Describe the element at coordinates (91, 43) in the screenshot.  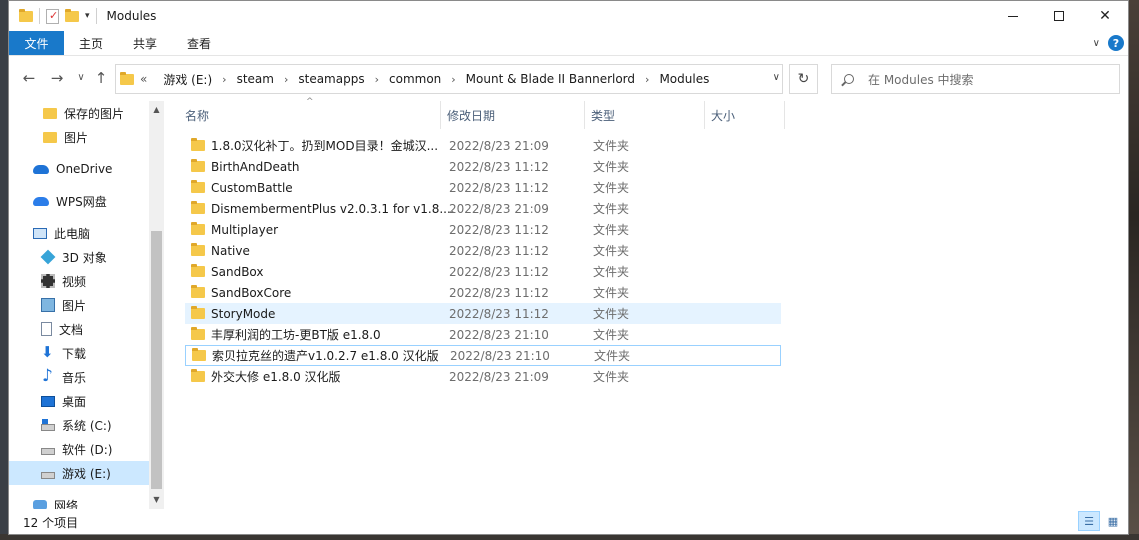
I see `tab-home: 主页` at that location.